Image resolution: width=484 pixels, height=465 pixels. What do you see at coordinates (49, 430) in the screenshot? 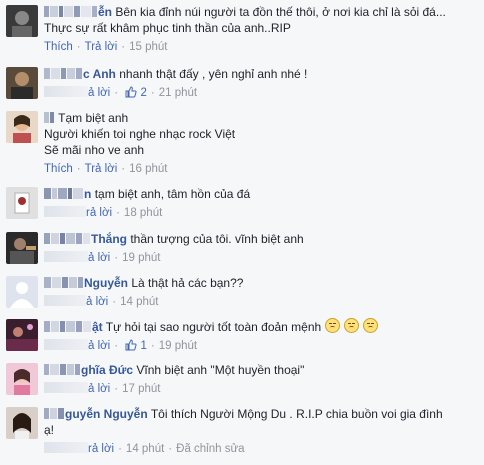
I see `comment-text-line: ạ!` at bounding box center [49, 430].